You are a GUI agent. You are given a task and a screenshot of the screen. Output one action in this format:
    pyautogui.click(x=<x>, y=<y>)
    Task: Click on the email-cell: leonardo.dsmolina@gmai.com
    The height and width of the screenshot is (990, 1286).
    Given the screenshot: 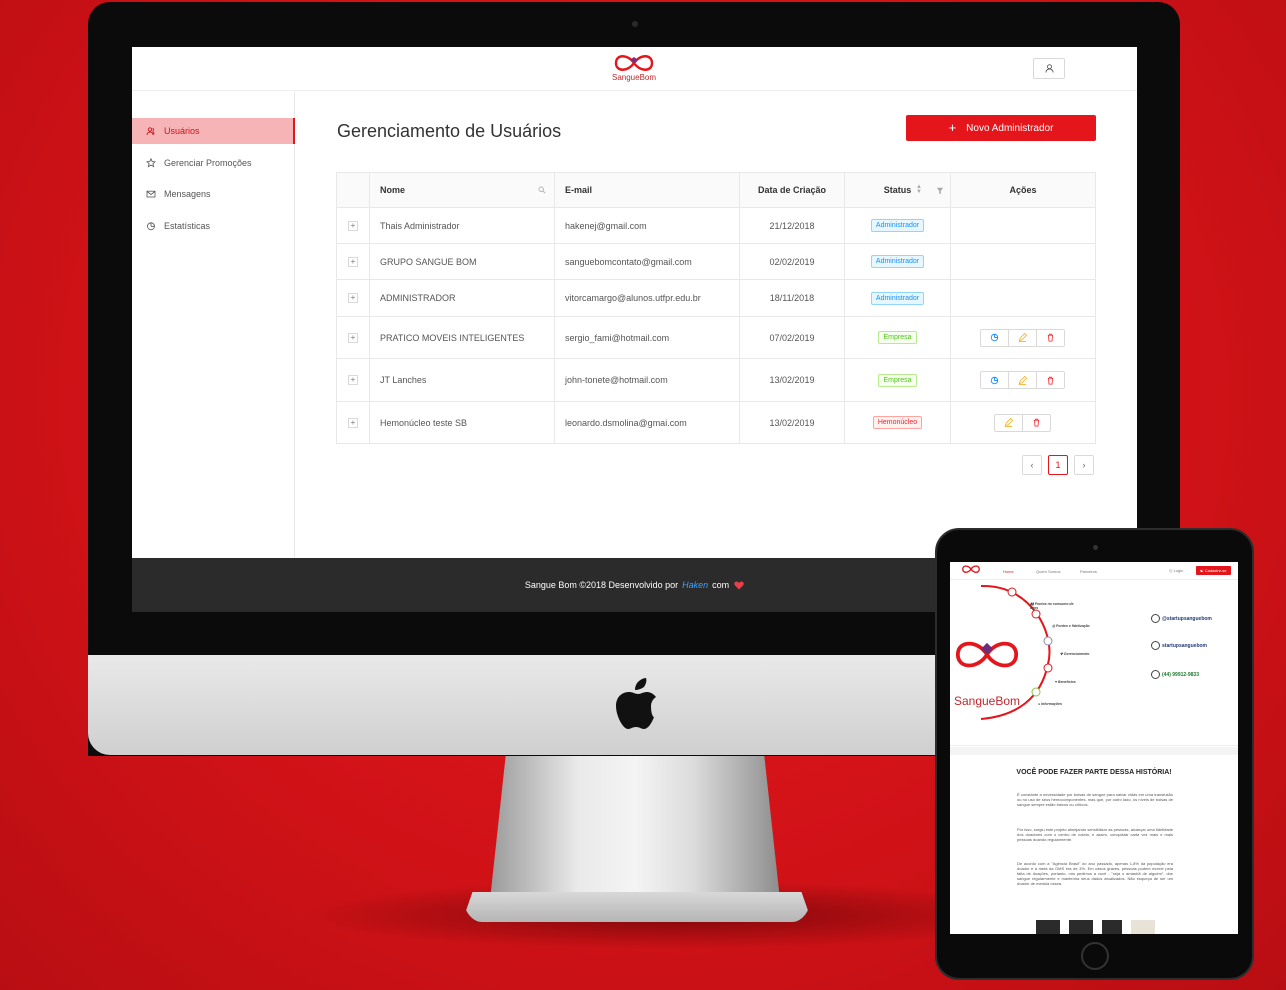 What is the action you would take?
    pyautogui.click(x=647, y=422)
    